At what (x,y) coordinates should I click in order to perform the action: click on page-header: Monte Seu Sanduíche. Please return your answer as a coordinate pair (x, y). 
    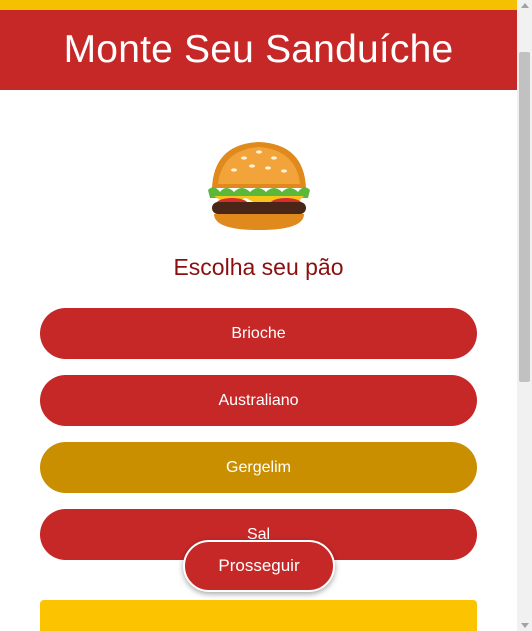
    Looking at the image, I should click on (258, 50).